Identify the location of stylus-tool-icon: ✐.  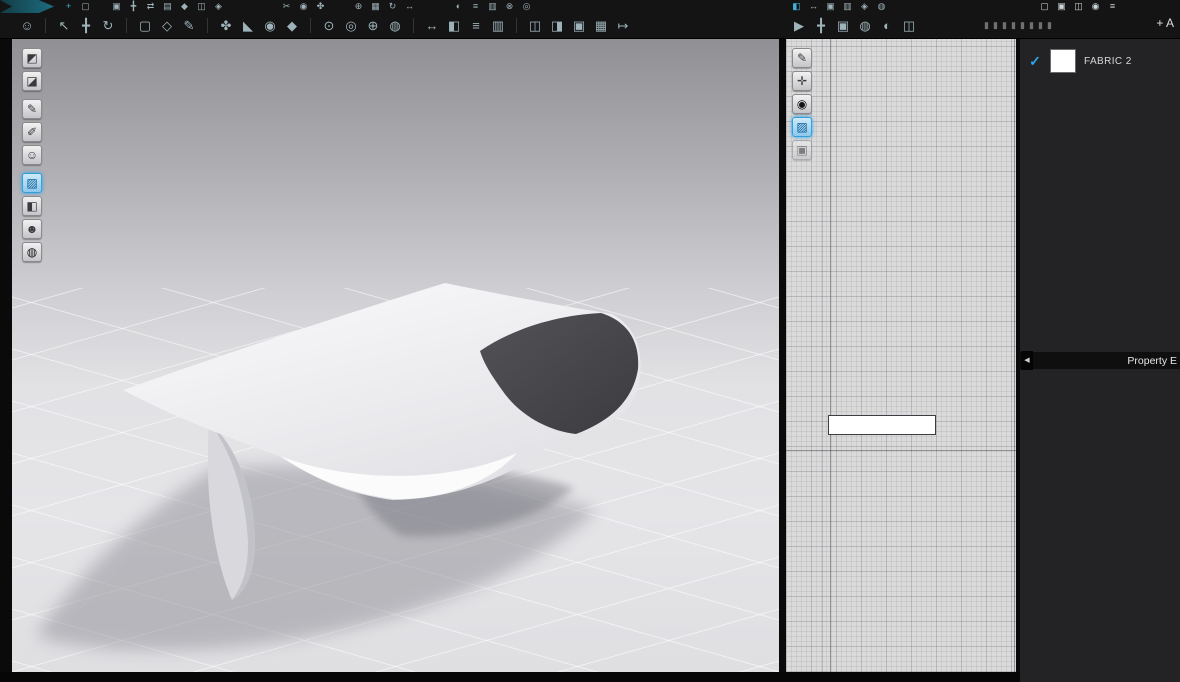
(32, 132).